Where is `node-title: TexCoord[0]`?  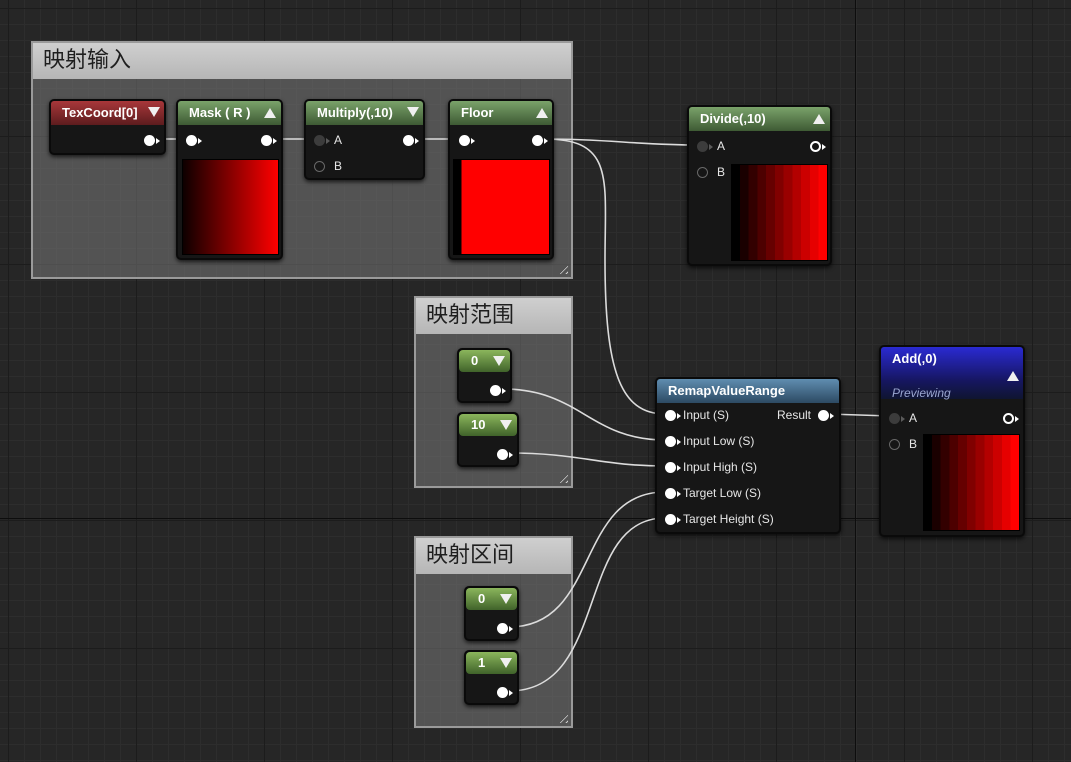
node-title: TexCoord[0] is located at coordinates (100, 112).